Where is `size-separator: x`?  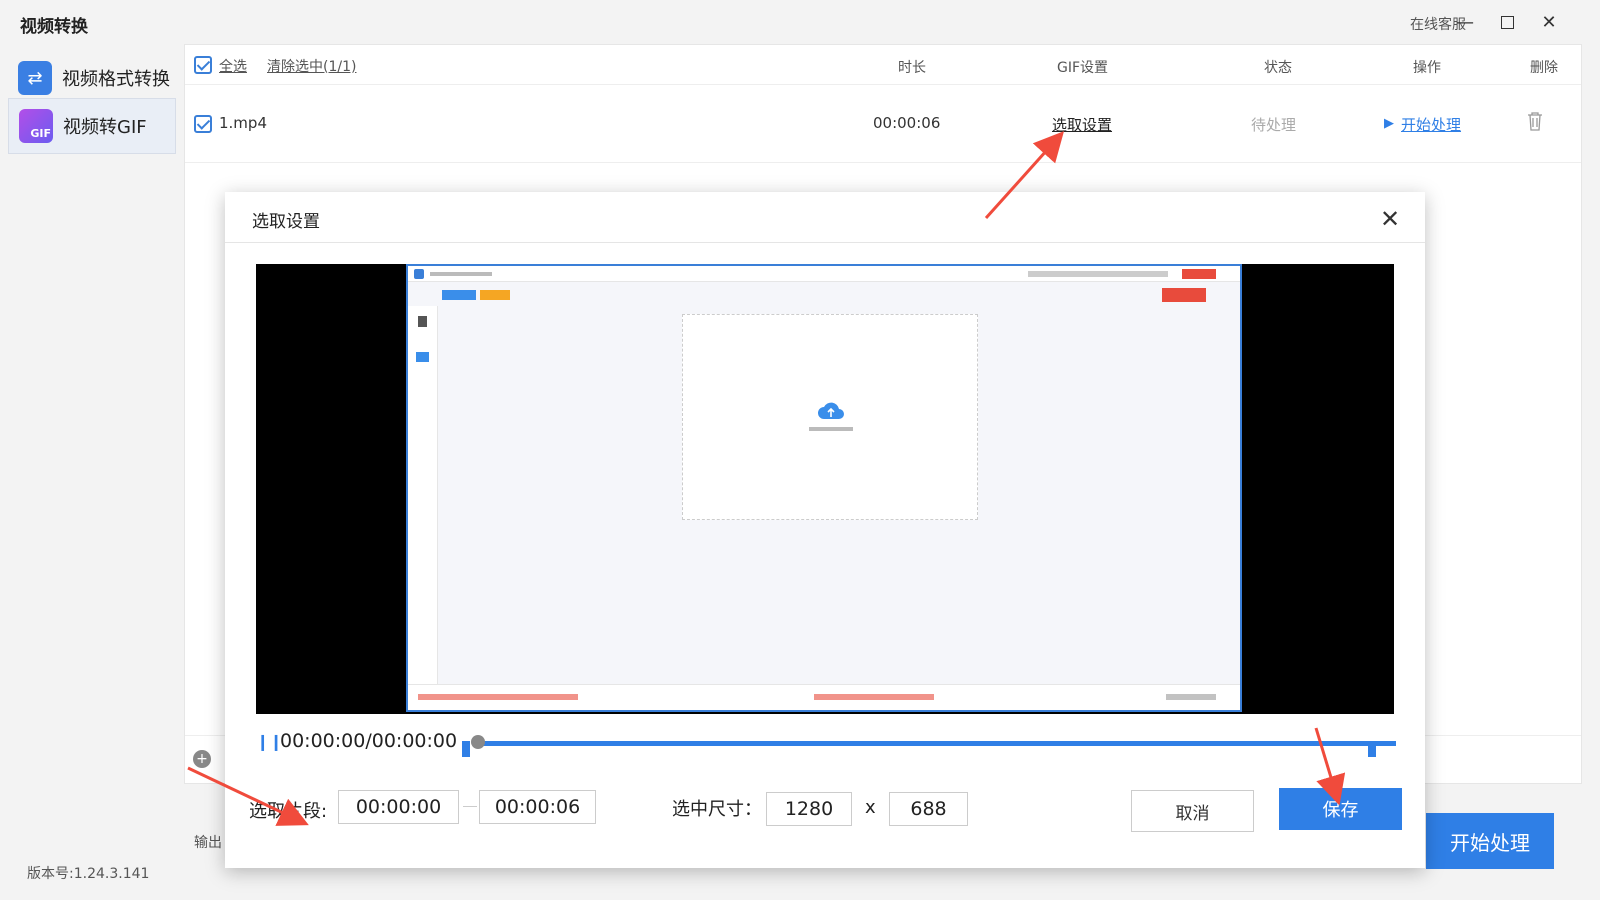 size-separator: x is located at coordinates (870, 807).